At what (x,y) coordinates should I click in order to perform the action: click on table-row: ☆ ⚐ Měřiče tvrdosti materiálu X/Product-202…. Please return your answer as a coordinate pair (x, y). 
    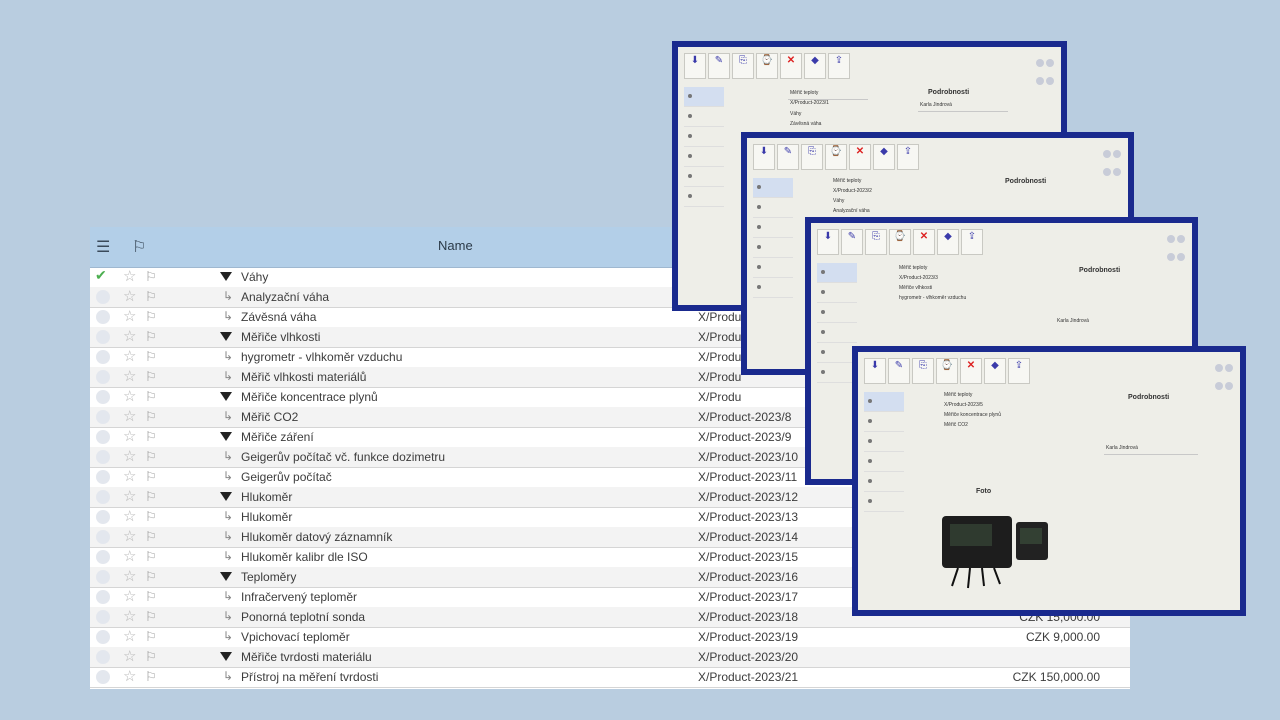
    Looking at the image, I should click on (610, 657).